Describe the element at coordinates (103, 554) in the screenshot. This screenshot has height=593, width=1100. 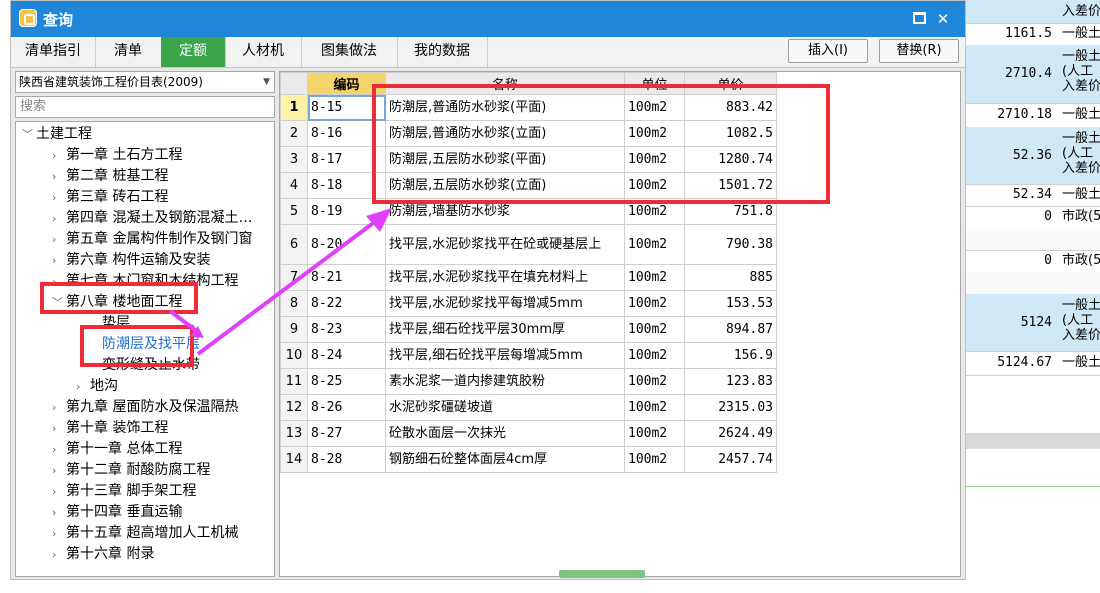
I see `tree-chapter: › 第十六章 附录` at that location.